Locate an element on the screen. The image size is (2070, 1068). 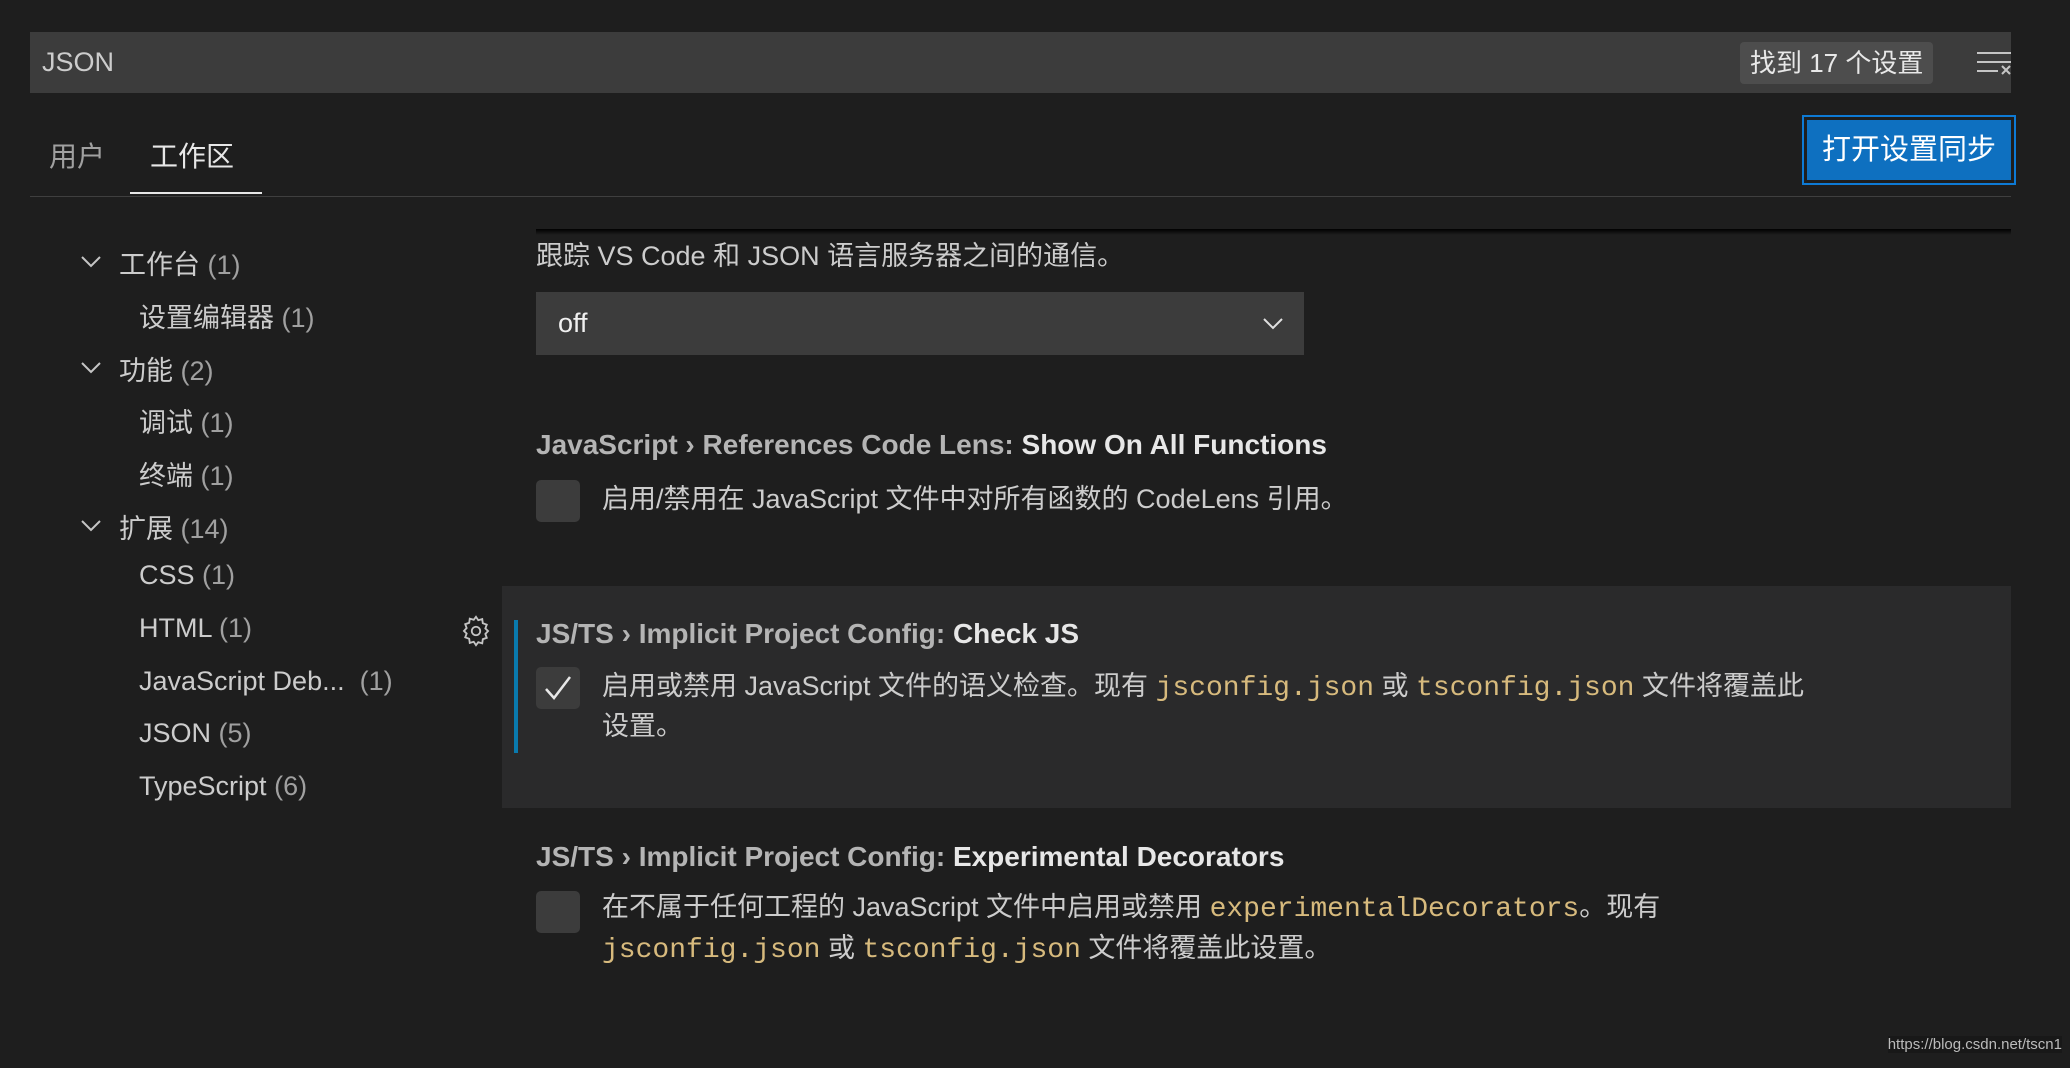
toc-item-settings-editor: 设置编辑器 (1) is located at coordinates (227, 315).